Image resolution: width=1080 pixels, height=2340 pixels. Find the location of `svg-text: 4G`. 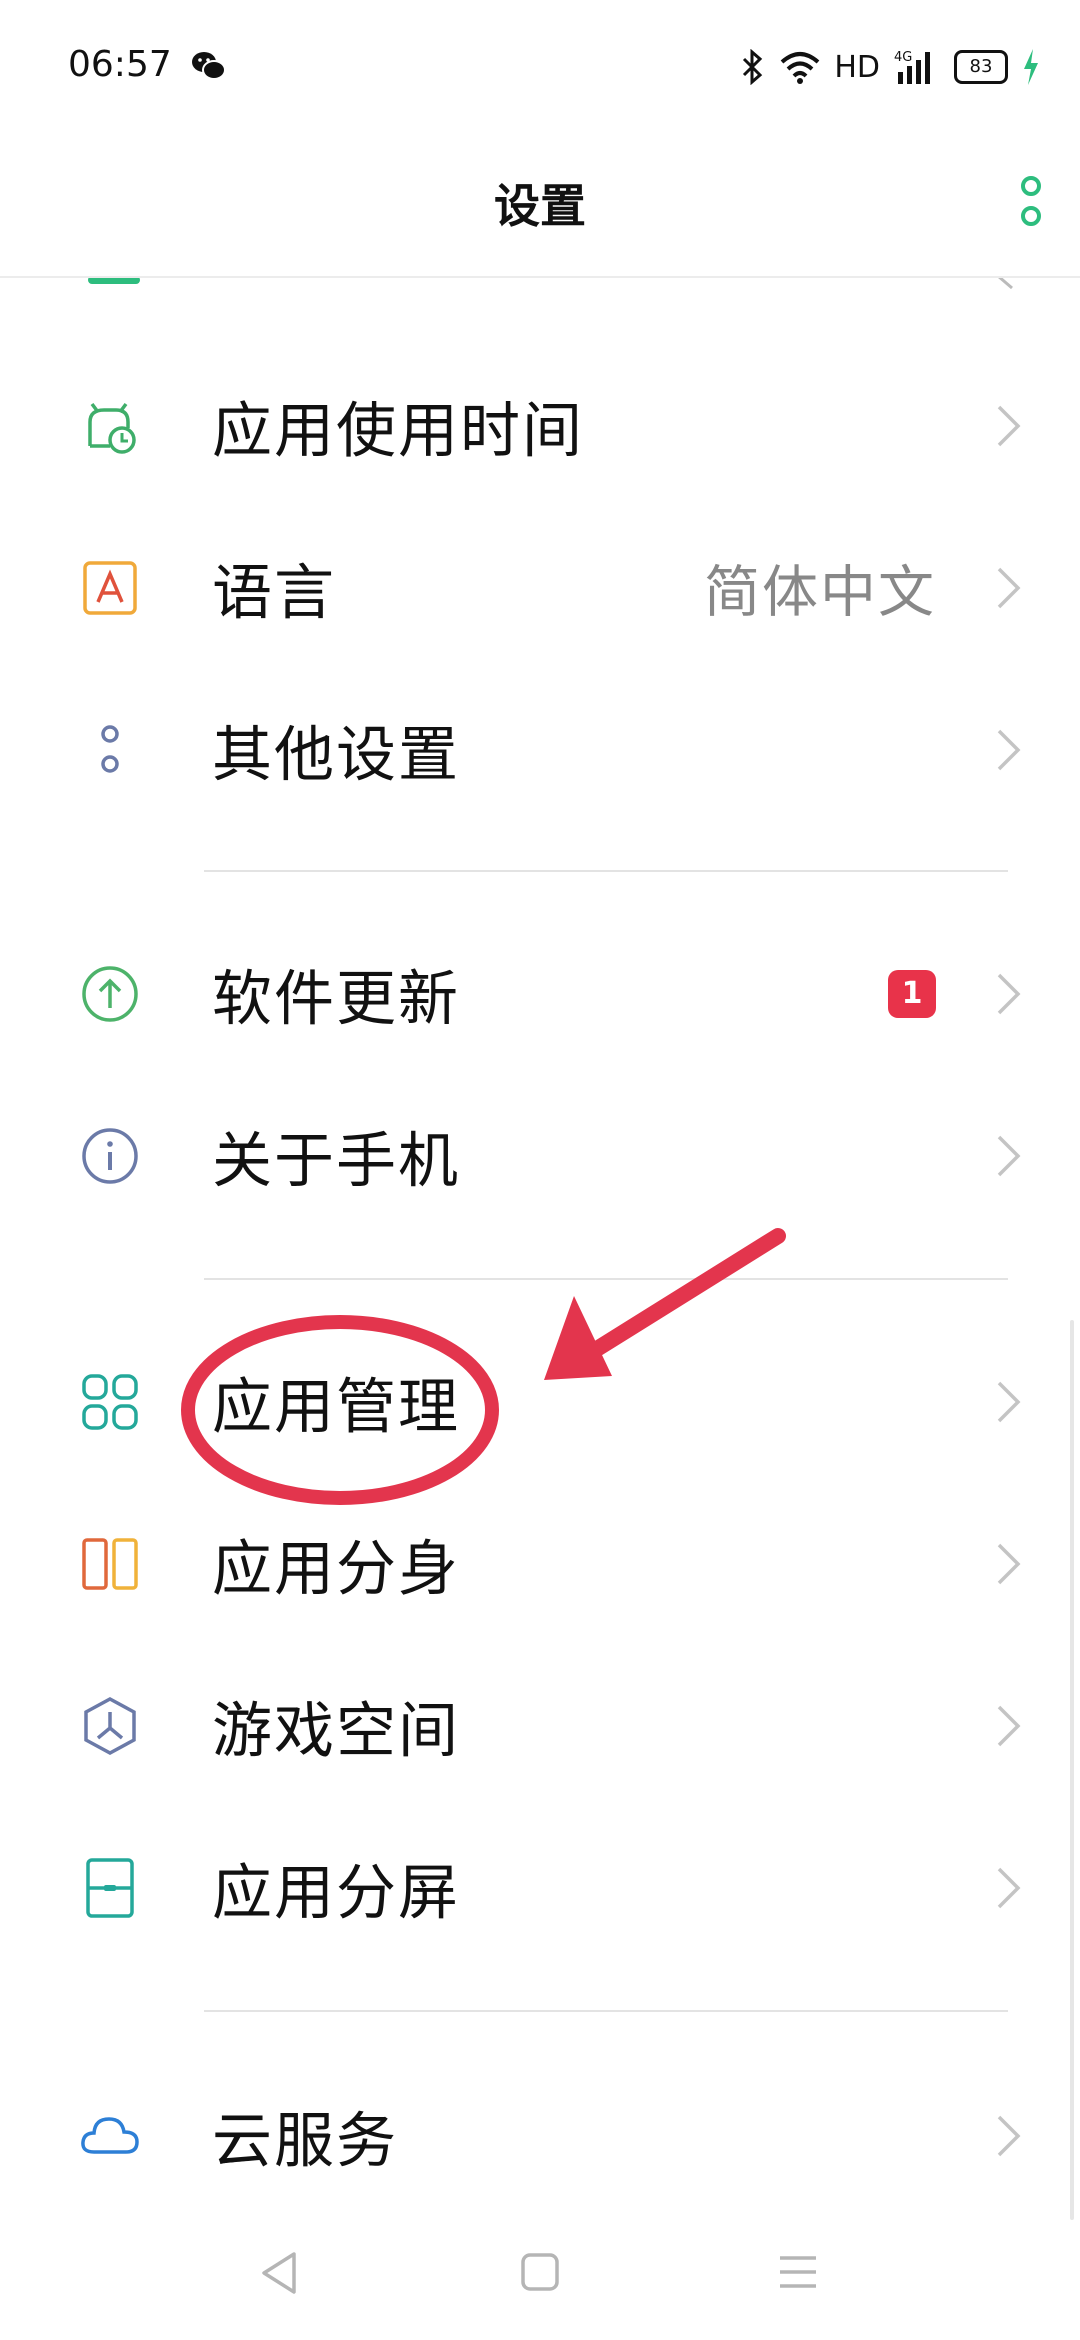

svg-text: 4G is located at coordinates (903, 57).